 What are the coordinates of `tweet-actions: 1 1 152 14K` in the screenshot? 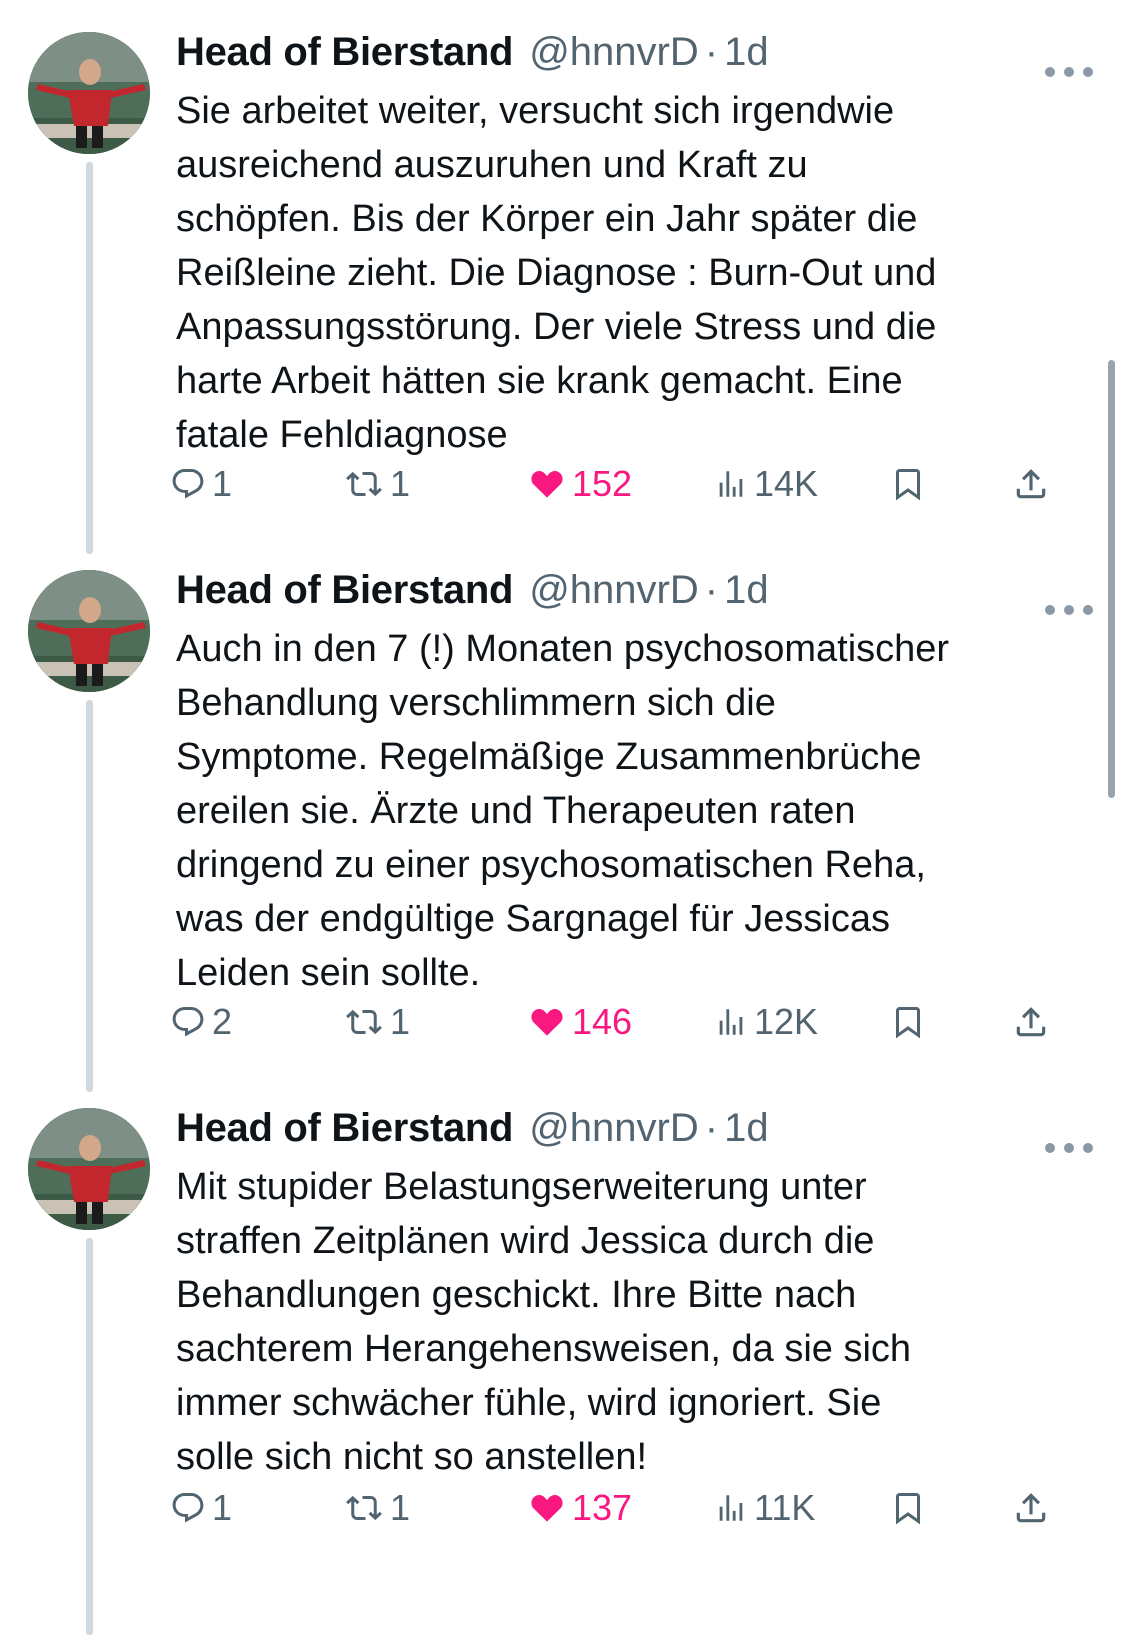 It's located at (635, 484).